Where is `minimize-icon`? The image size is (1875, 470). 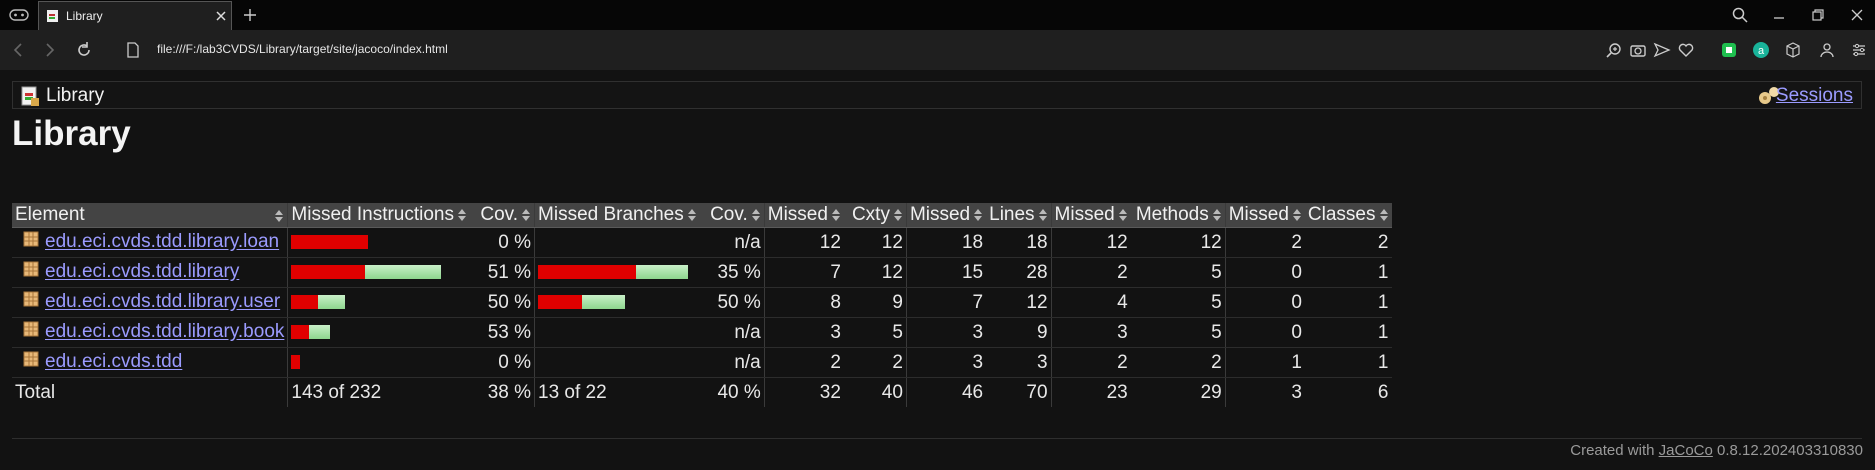 minimize-icon is located at coordinates (1779, 15).